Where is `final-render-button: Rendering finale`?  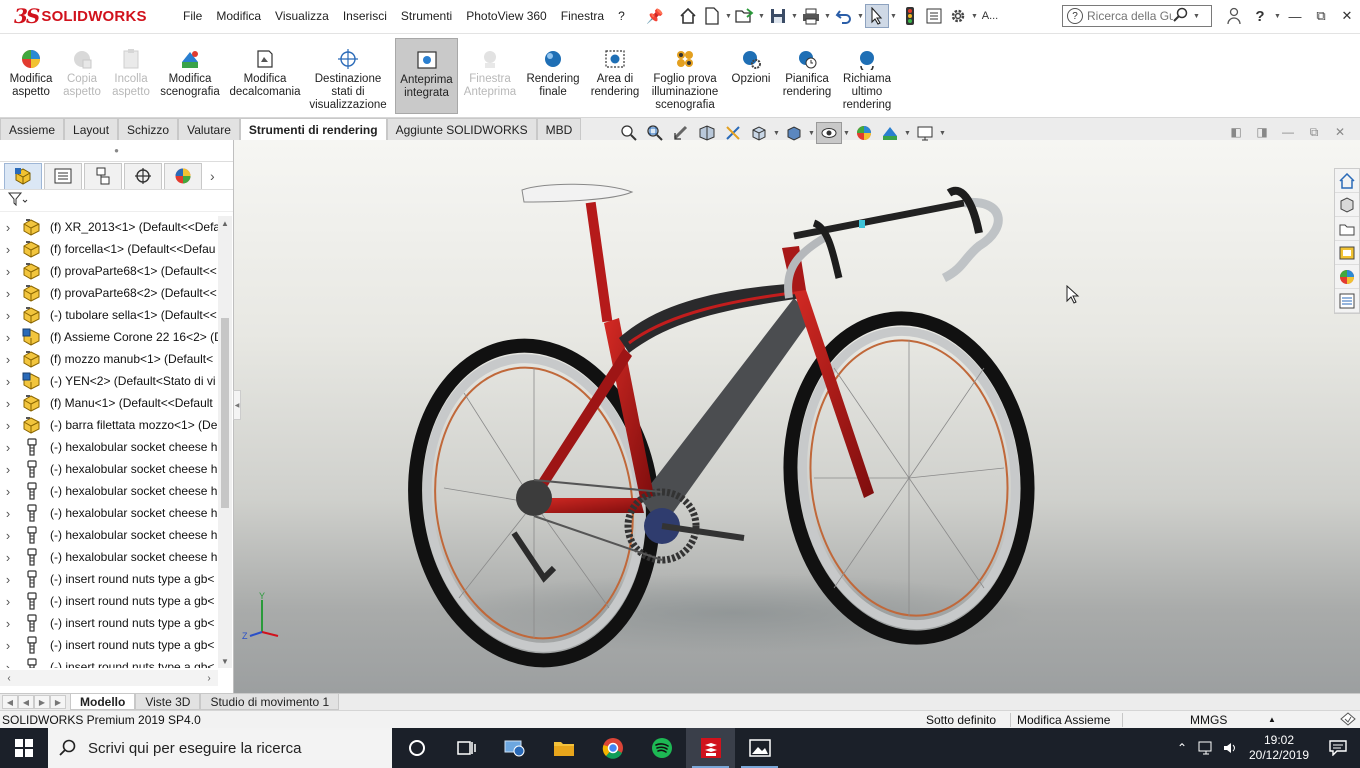
final-render-button: Rendering finale is located at coordinates (553, 76).